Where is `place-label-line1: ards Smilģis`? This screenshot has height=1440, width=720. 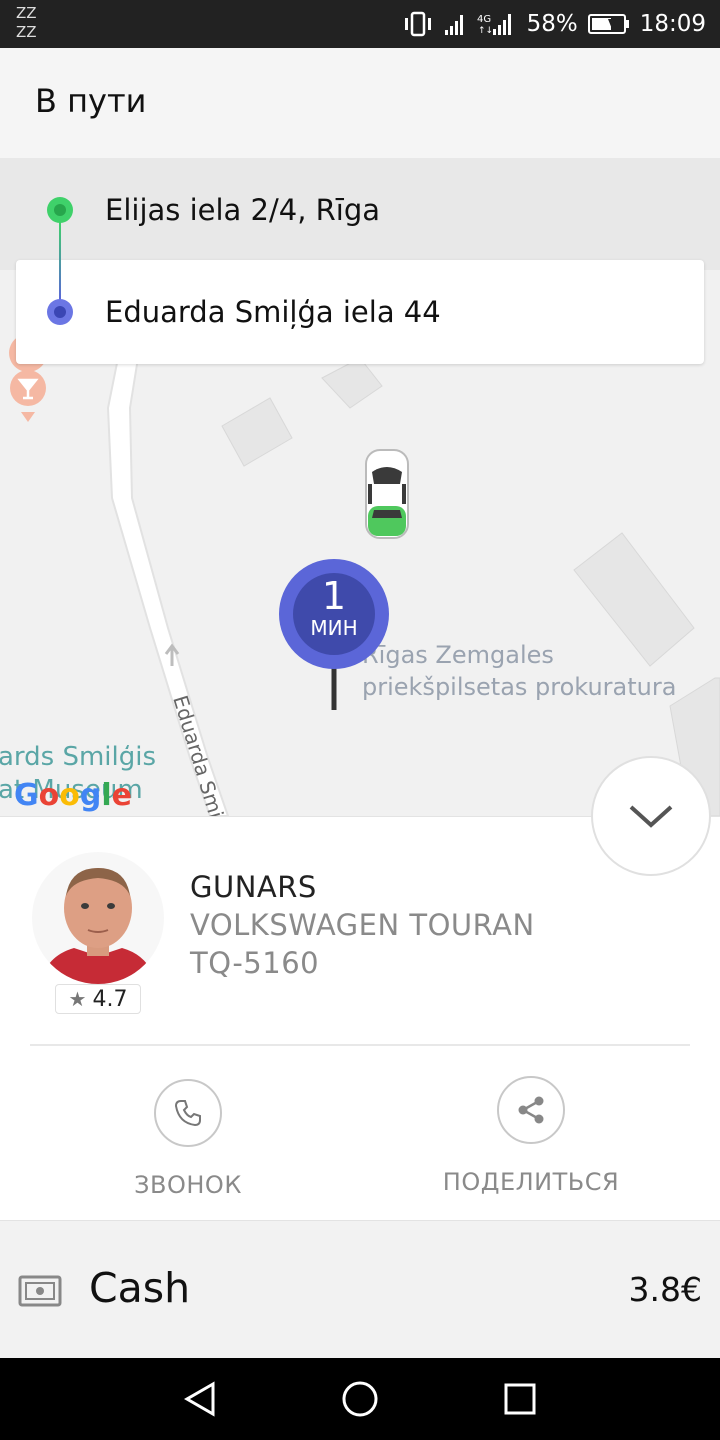 place-label-line1: ards Smilģis is located at coordinates (78, 757).